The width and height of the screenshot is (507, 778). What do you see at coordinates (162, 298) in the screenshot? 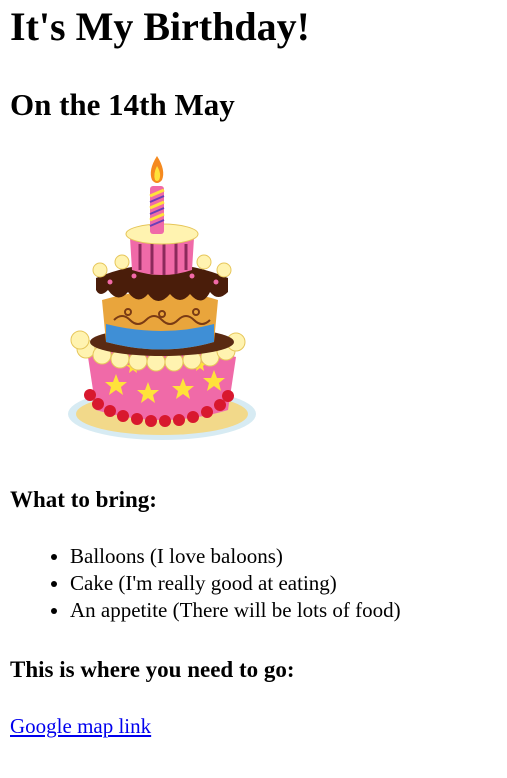
I see `birthday-cake-icon` at bounding box center [162, 298].